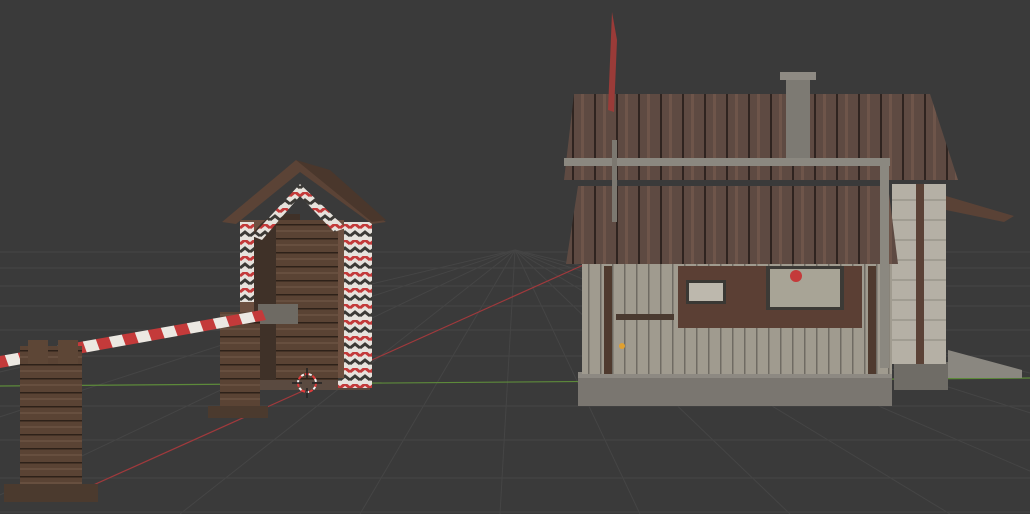 The image size is (1030, 514). I want to click on flag-emblem-icon, so click(796, 276).